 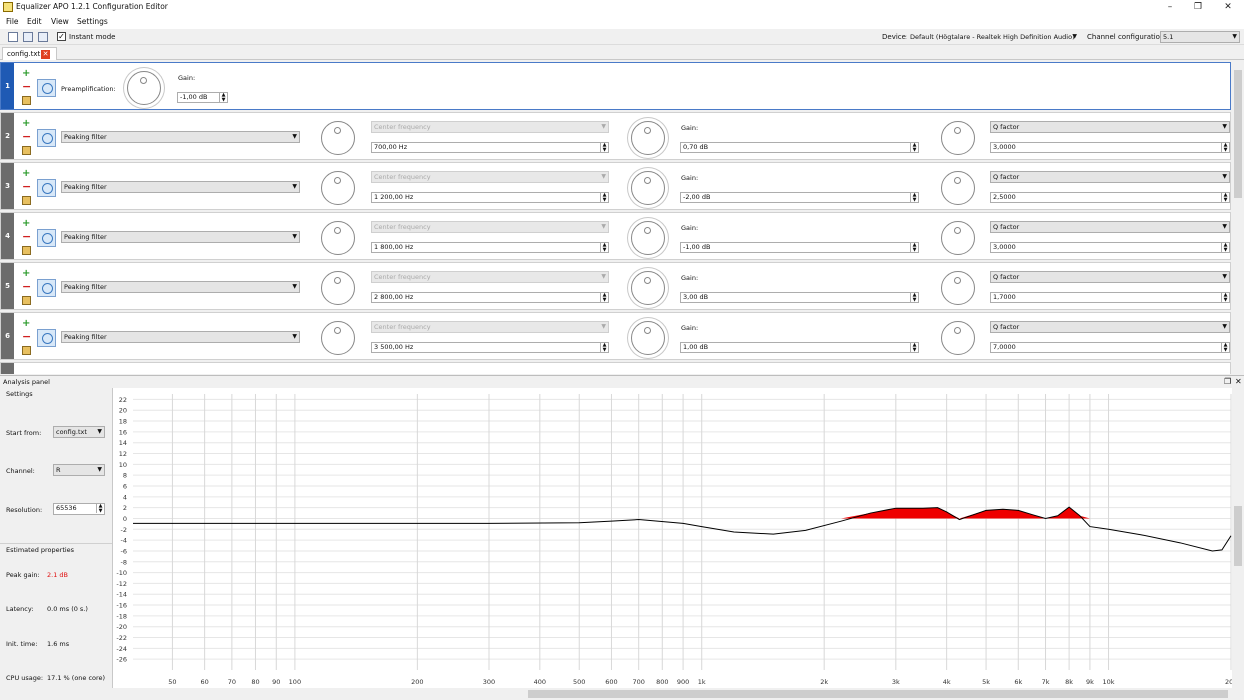 I want to click on channel-config-select: 5.1 ▼, so click(x=1200, y=37).